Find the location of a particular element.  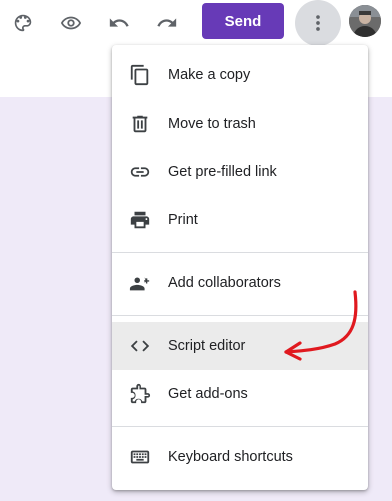

menu-item-get-pre-filled-link: Get pre-filled link is located at coordinates (240, 172).